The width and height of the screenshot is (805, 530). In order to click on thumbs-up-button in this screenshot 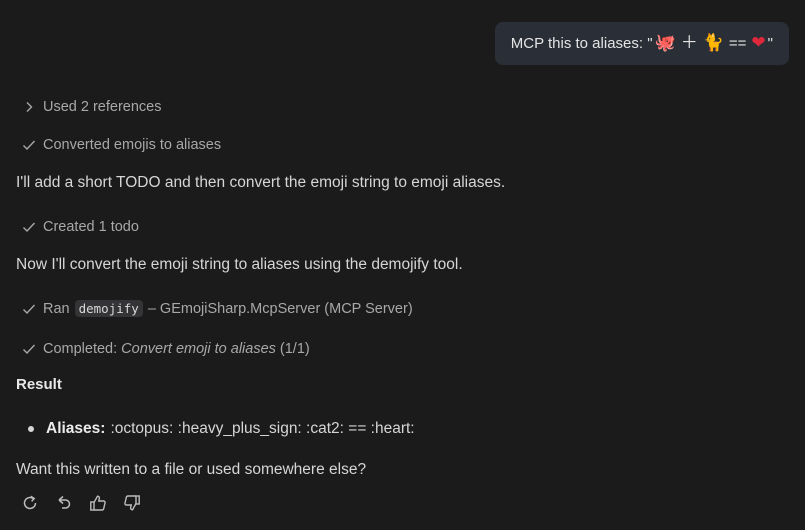, I will do `click(98, 503)`.